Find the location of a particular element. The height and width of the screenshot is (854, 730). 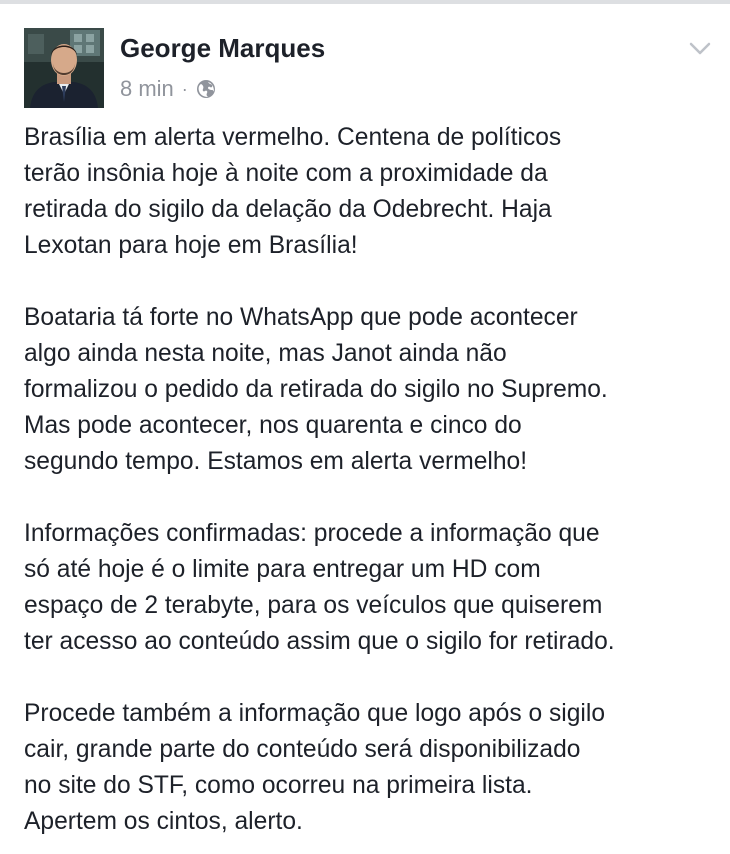

chevron-down-icon is located at coordinates (700, 48).